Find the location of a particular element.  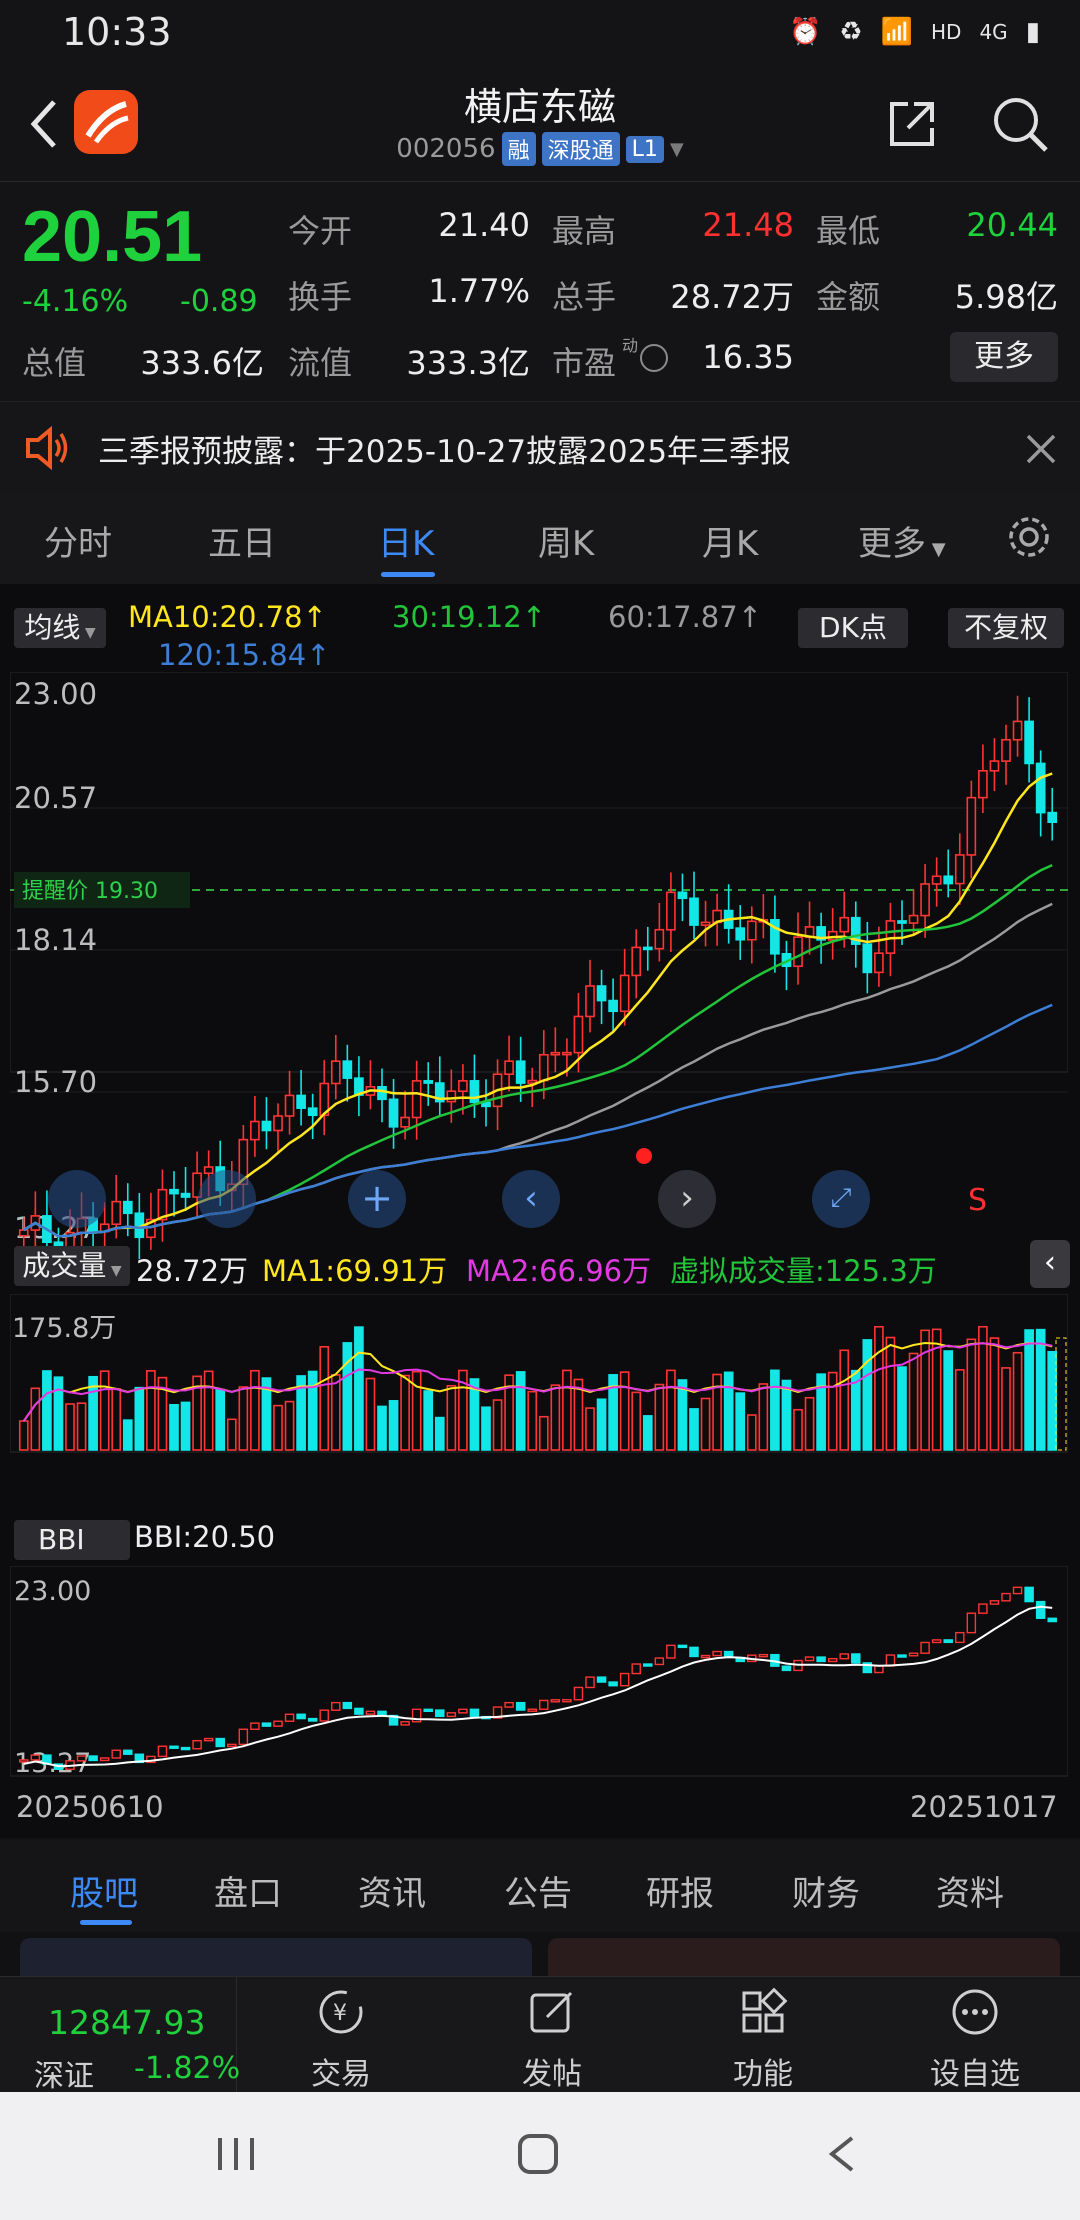

nav-trade: ¥ 交易 is located at coordinates (341, 2035).